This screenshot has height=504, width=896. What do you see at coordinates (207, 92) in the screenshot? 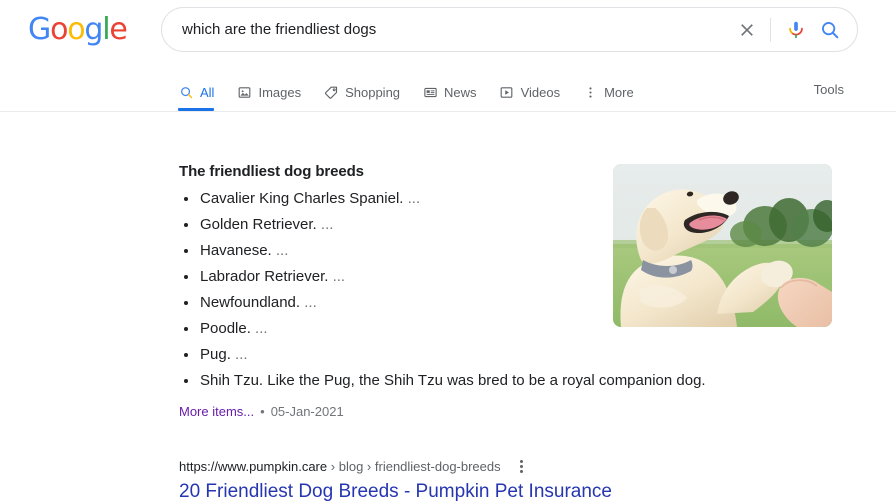
I see `tab-all-label: All` at bounding box center [207, 92].